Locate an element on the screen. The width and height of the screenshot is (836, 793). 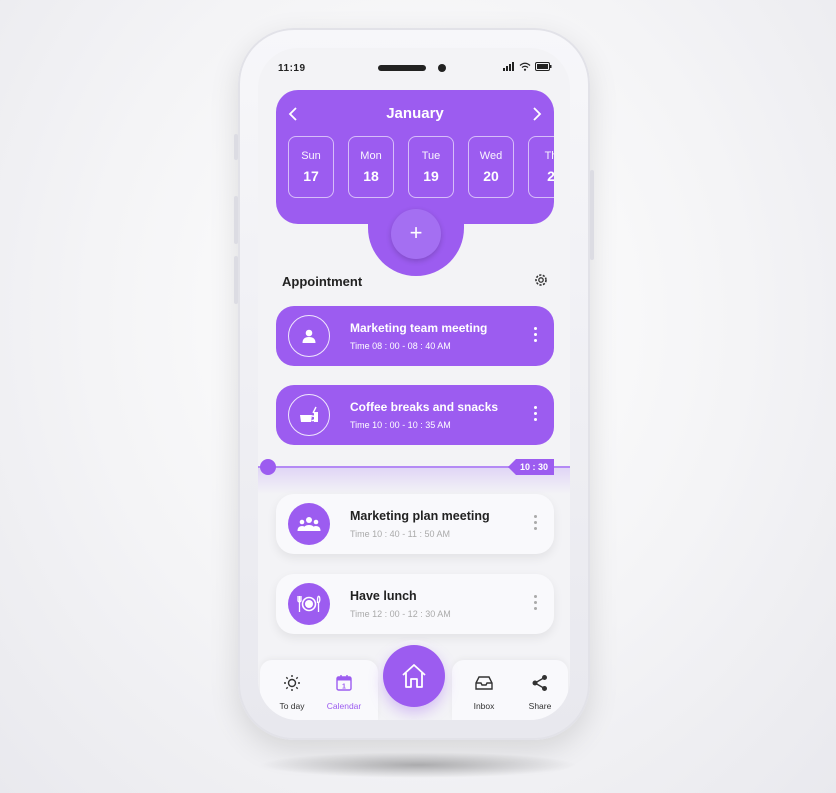
day-date: 18 is located at coordinates (371, 176).